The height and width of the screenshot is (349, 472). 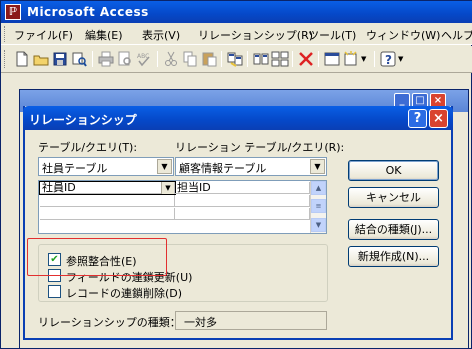 I want to click on scroll-thumb: ≡, so click(x=318, y=206).